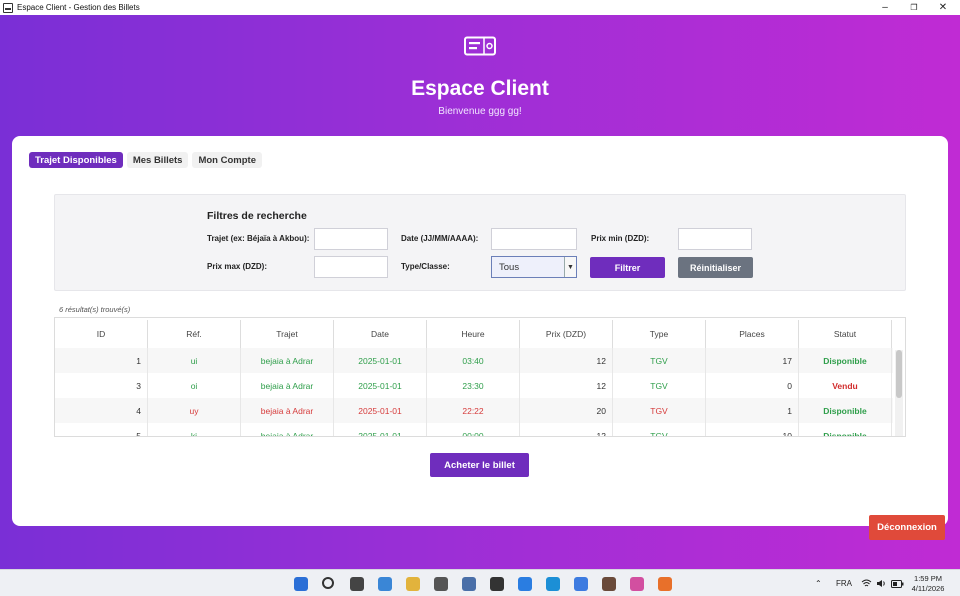  I want to click on column-header: Statut, so click(845, 334).